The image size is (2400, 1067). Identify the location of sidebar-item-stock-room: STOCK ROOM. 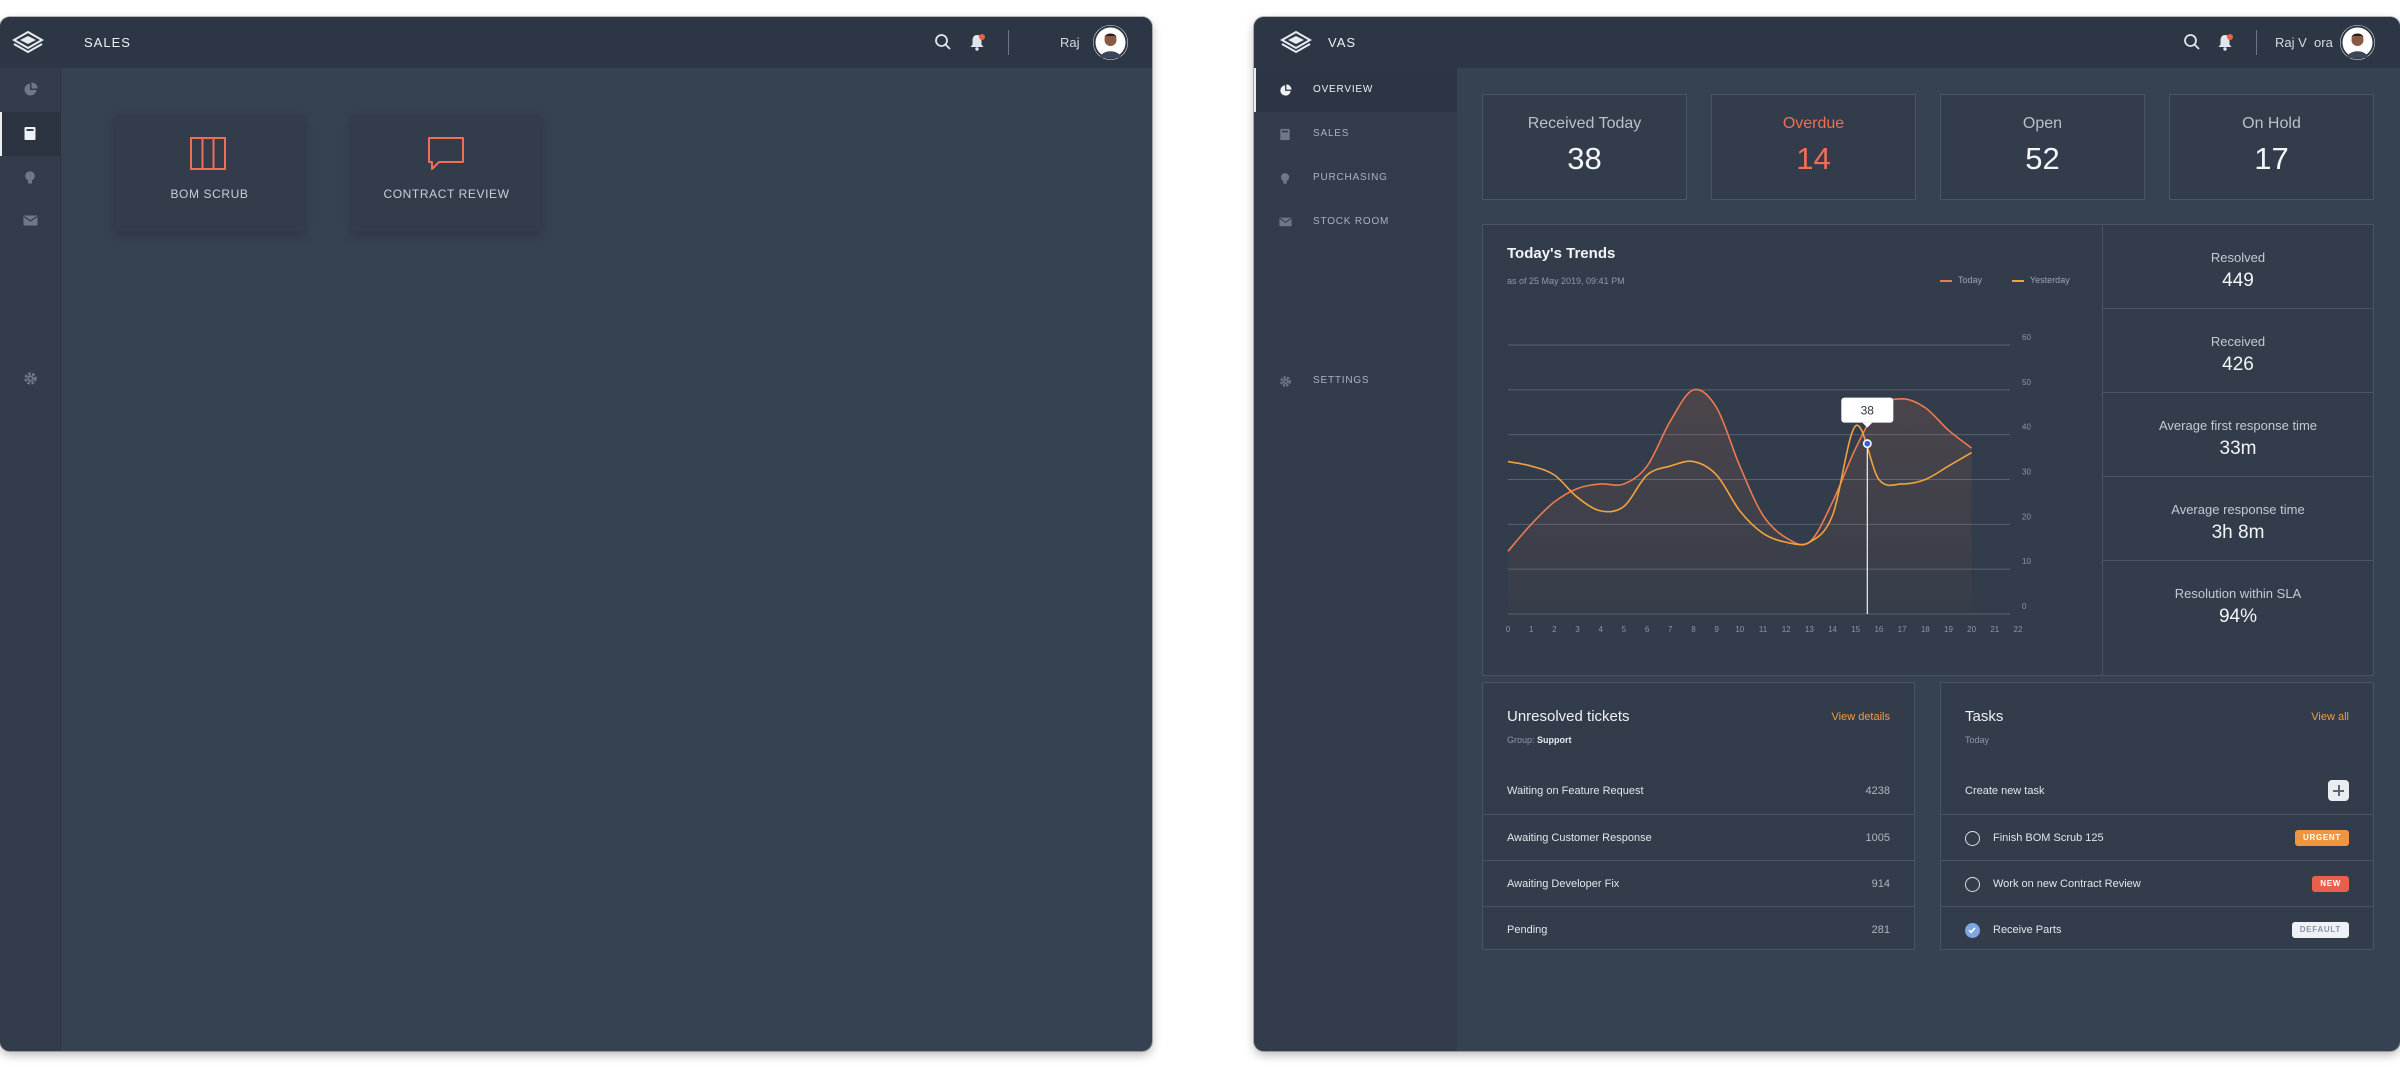
(1355, 222).